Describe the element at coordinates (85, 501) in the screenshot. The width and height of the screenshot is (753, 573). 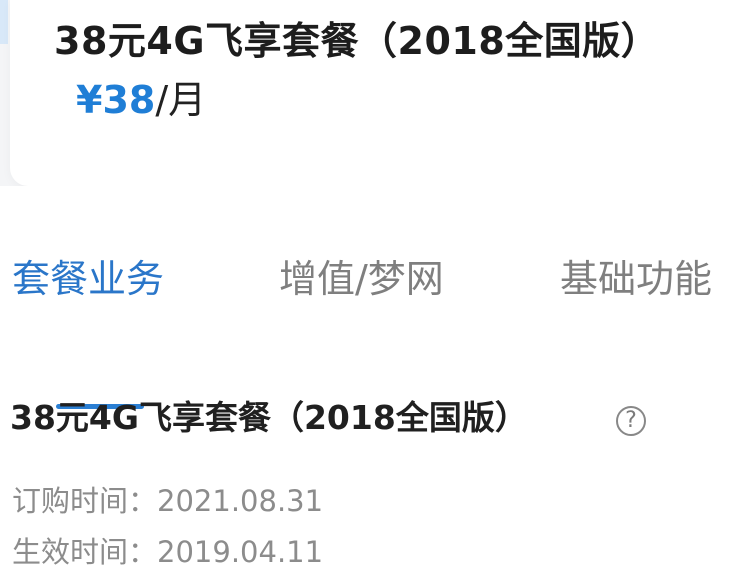
I see `detail-label: 订购时间：` at that location.